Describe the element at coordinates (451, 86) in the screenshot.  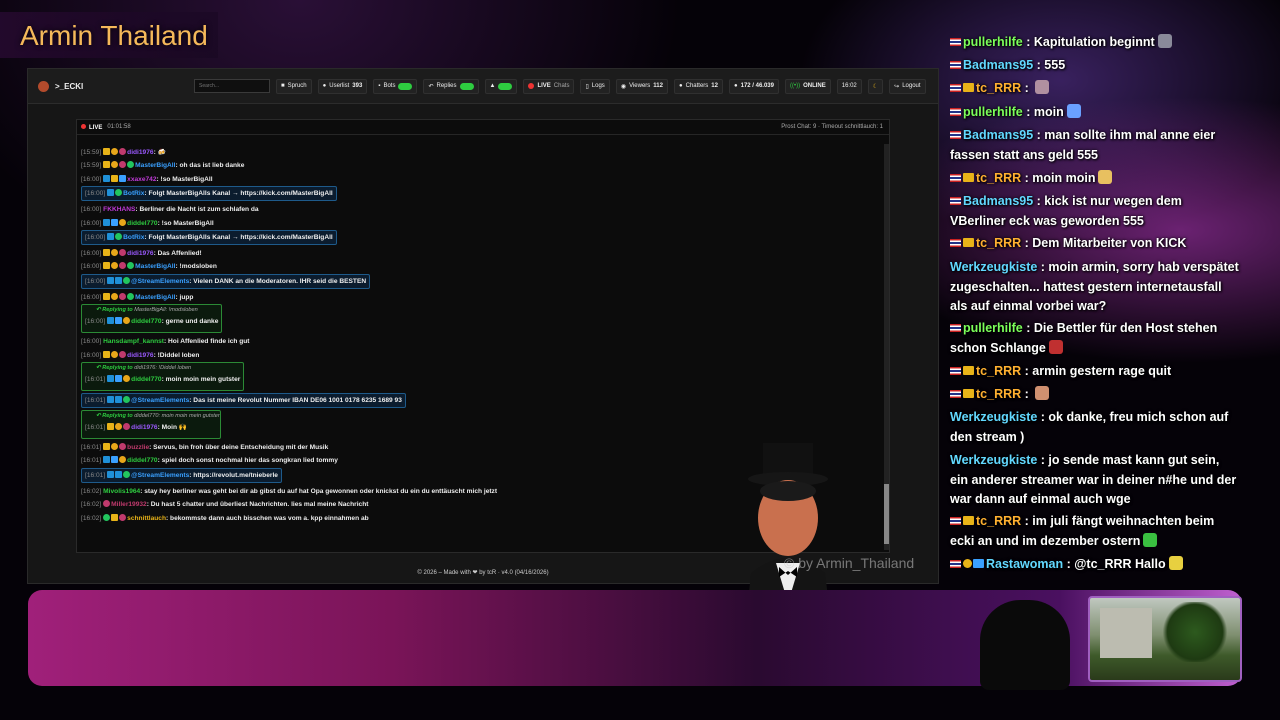
I see `replies-toggle: ↶ Replies` at that location.